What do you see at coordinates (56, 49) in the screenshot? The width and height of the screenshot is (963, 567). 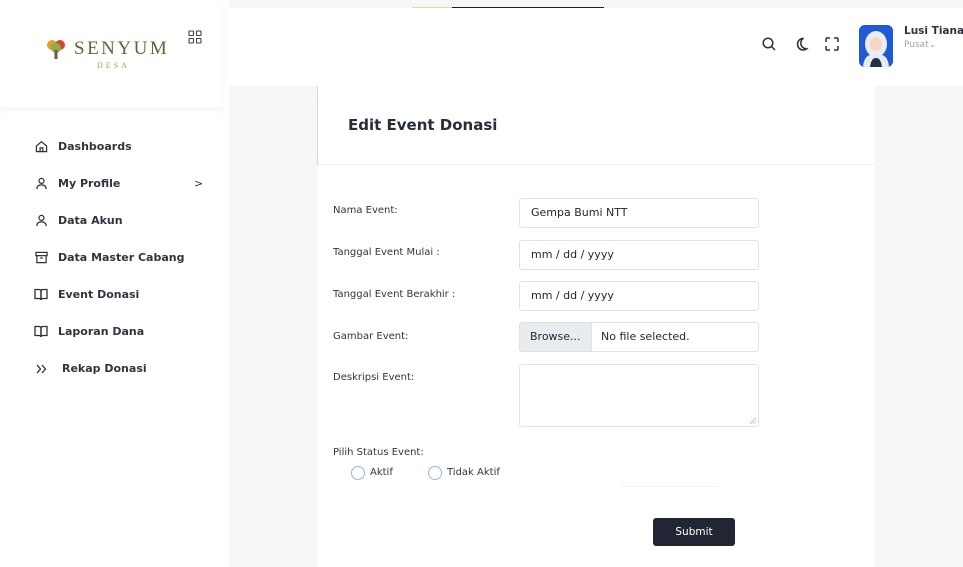 I see `logo-tree-icon` at bounding box center [56, 49].